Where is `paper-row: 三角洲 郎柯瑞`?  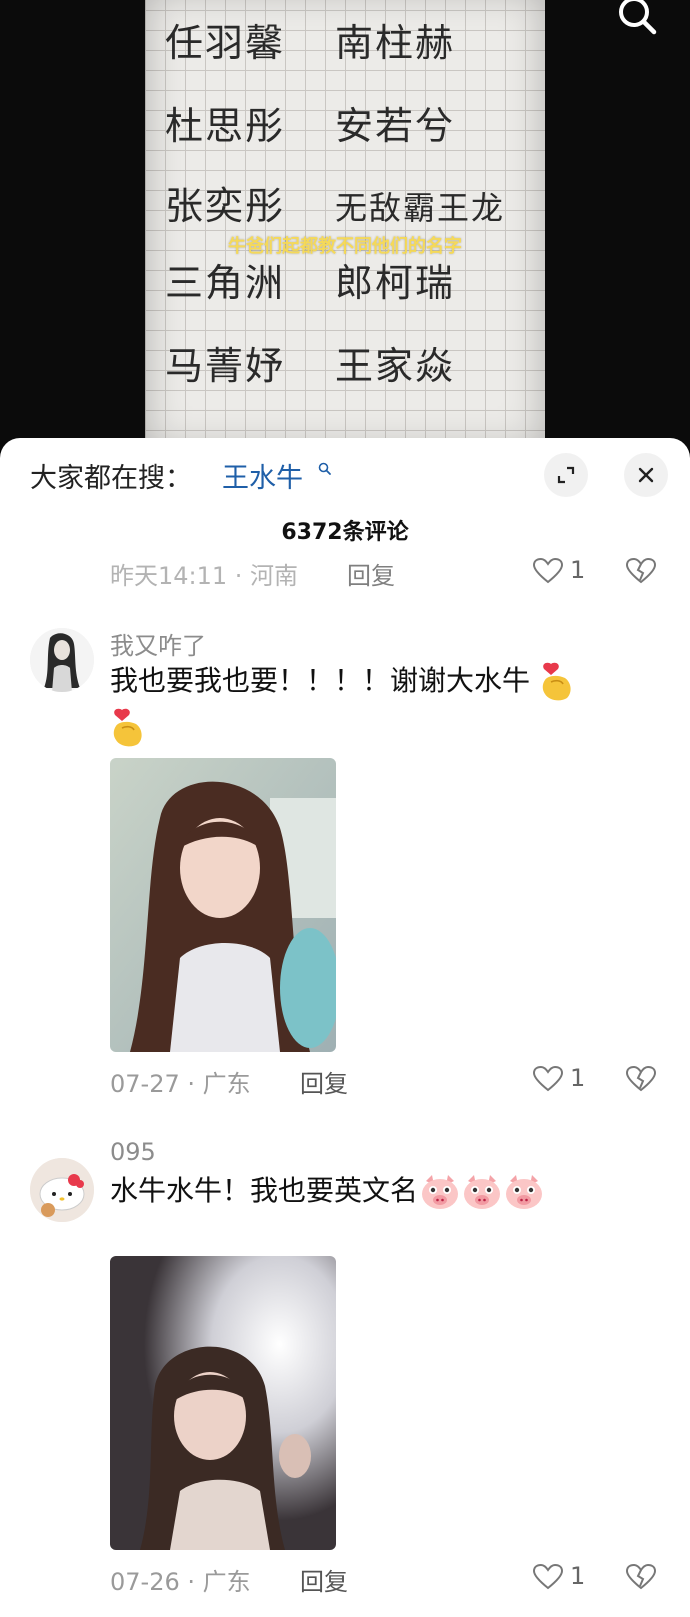 paper-row: 三角洲 郎柯瑞 is located at coordinates (345, 279).